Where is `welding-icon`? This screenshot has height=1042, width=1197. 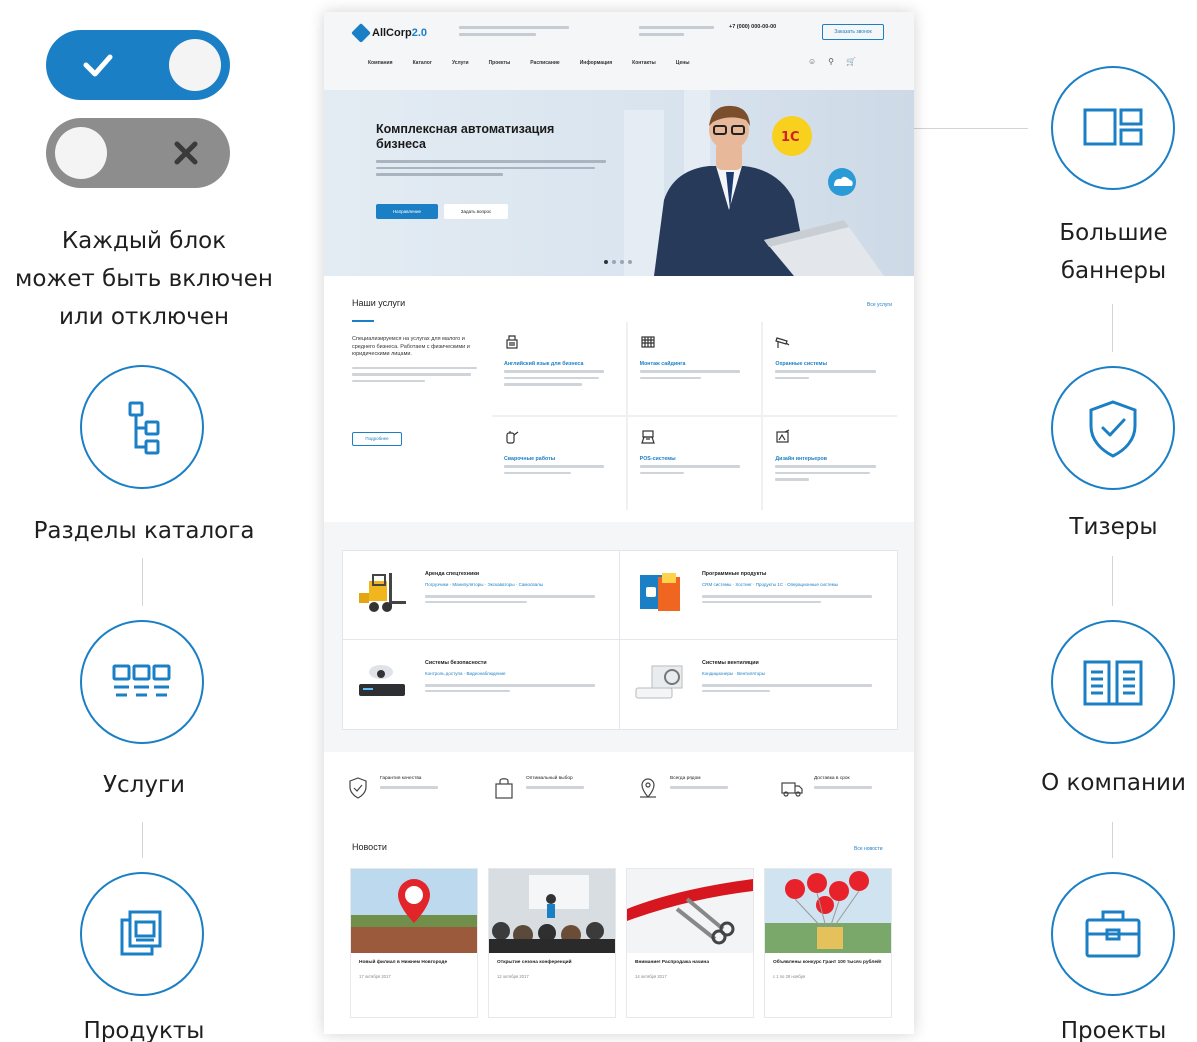 welding-icon is located at coordinates (512, 437).